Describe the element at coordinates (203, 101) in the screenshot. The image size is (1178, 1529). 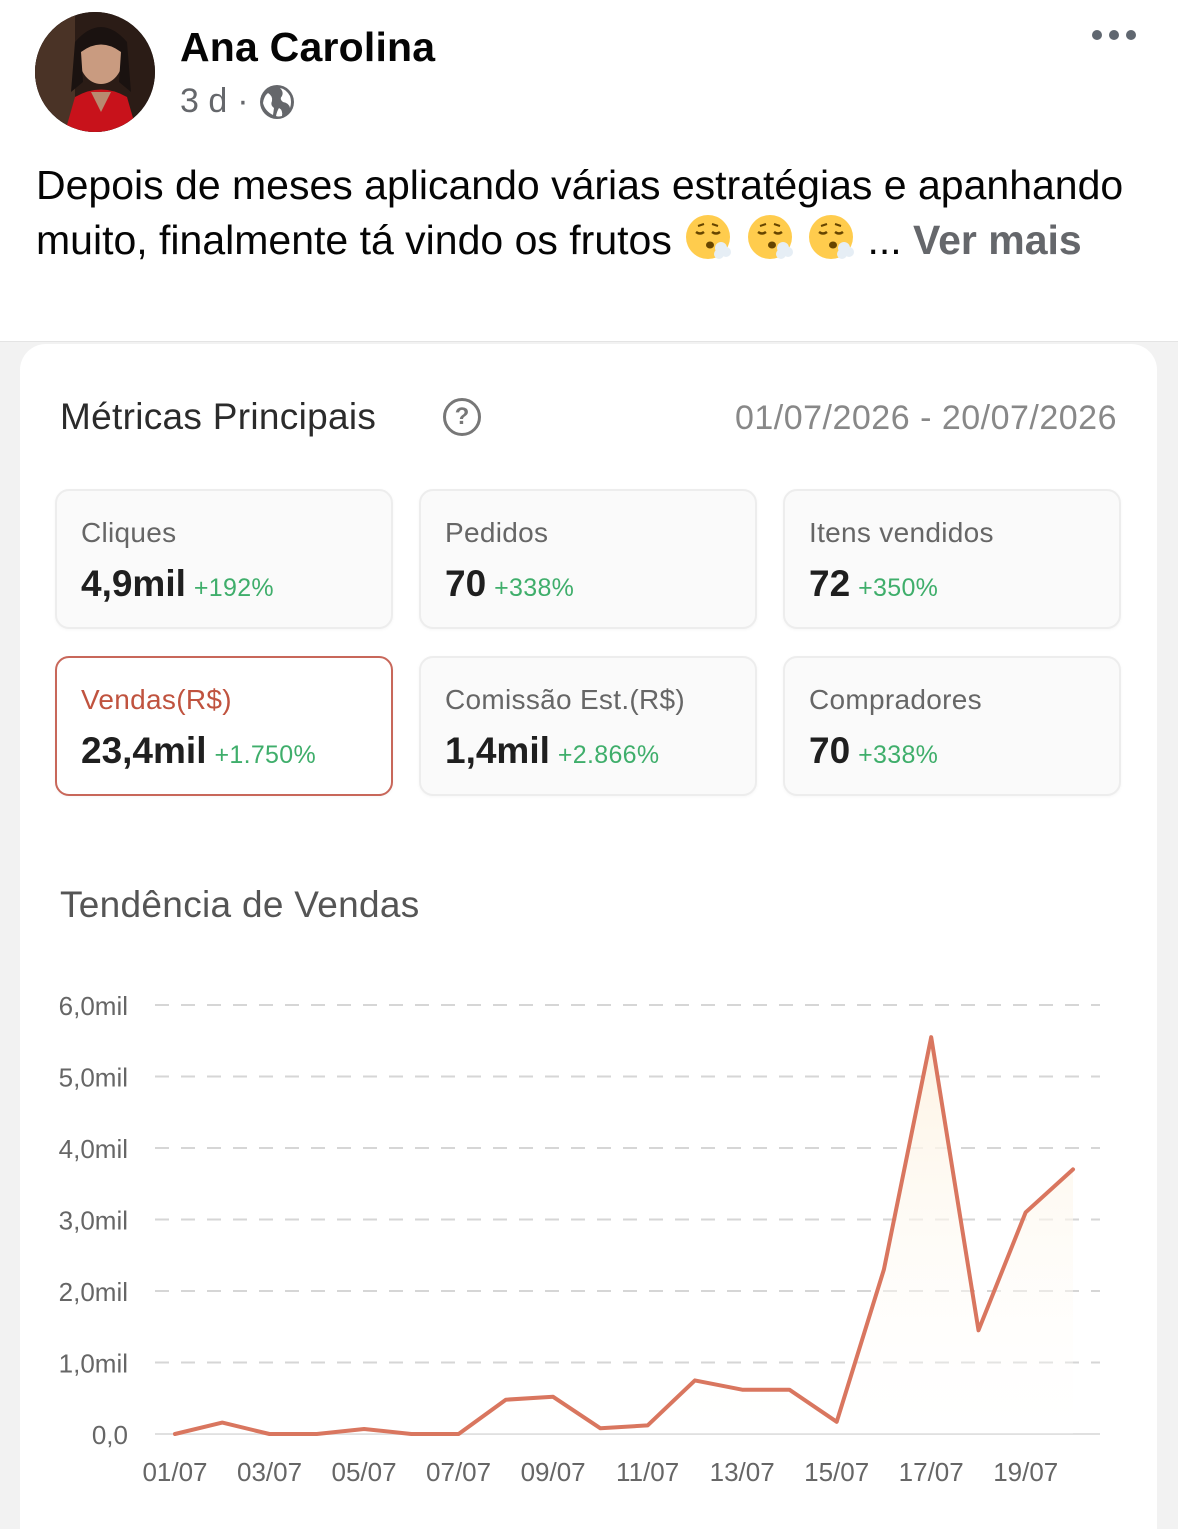
I see `post-time: 3 d` at that location.